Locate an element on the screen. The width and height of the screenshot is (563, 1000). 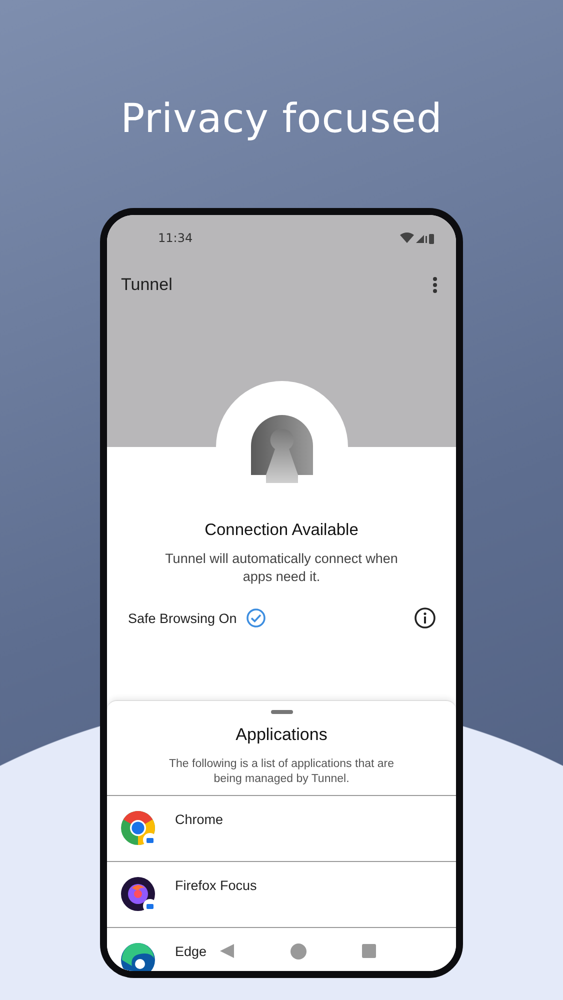
more-options-icon is located at coordinates (435, 285).